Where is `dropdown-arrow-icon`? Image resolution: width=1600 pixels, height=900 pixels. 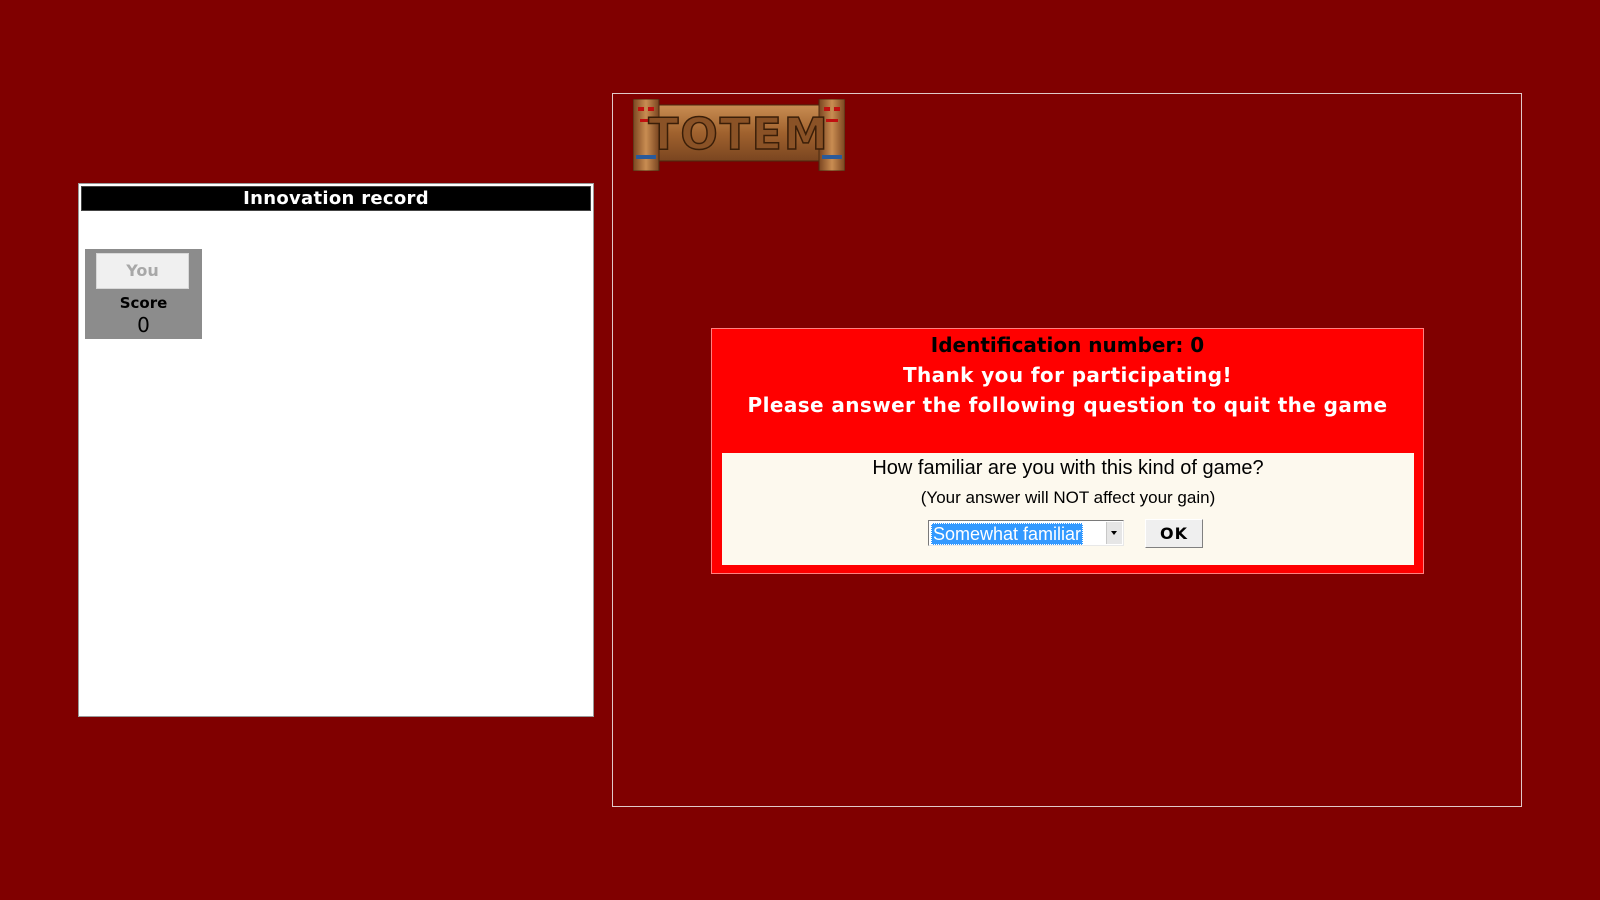 dropdown-arrow-icon is located at coordinates (1114, 533).